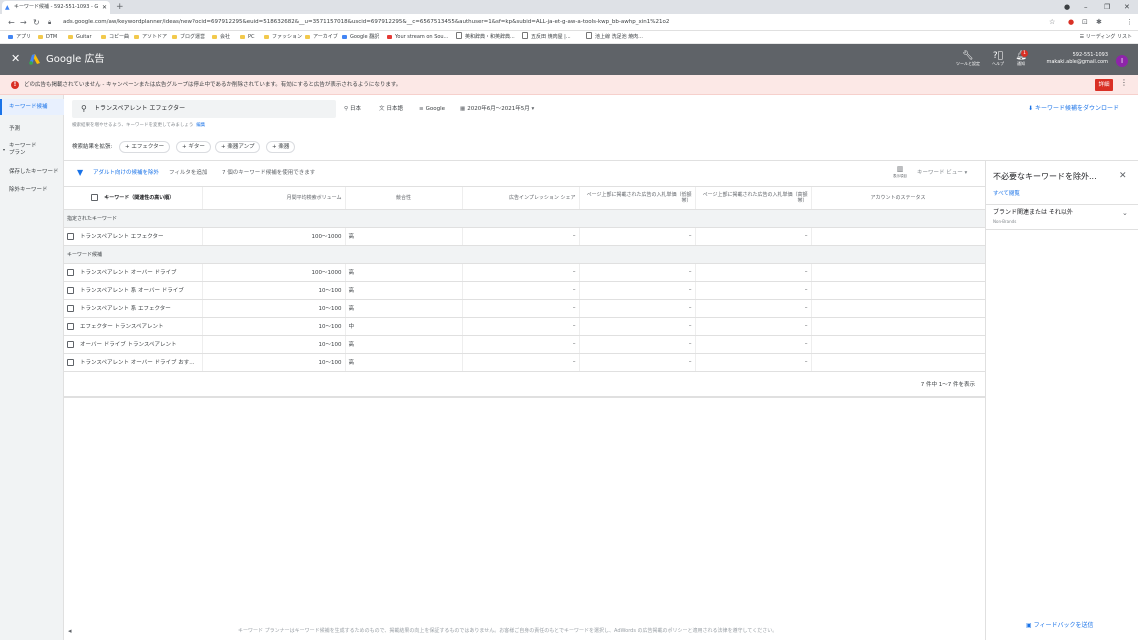 This screenshot has width=1138, height=640. What do you see at coordinates (1099, 22) in the screenshot?
I see `puzzle-icon: ✱` at bounding box center [1099, 22].